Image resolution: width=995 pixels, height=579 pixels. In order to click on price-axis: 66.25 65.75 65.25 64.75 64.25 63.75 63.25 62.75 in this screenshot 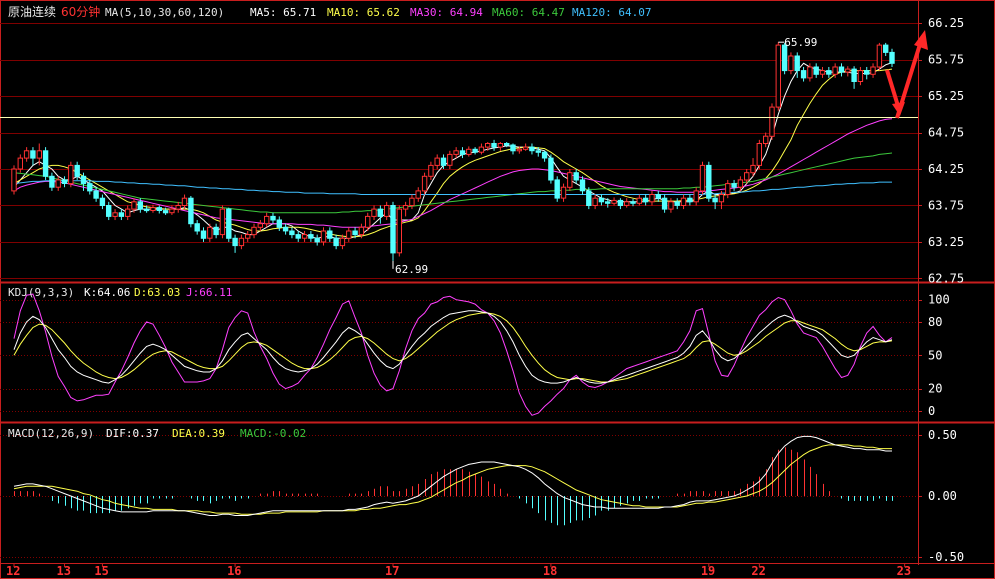, I will do `click(941, 150)`.